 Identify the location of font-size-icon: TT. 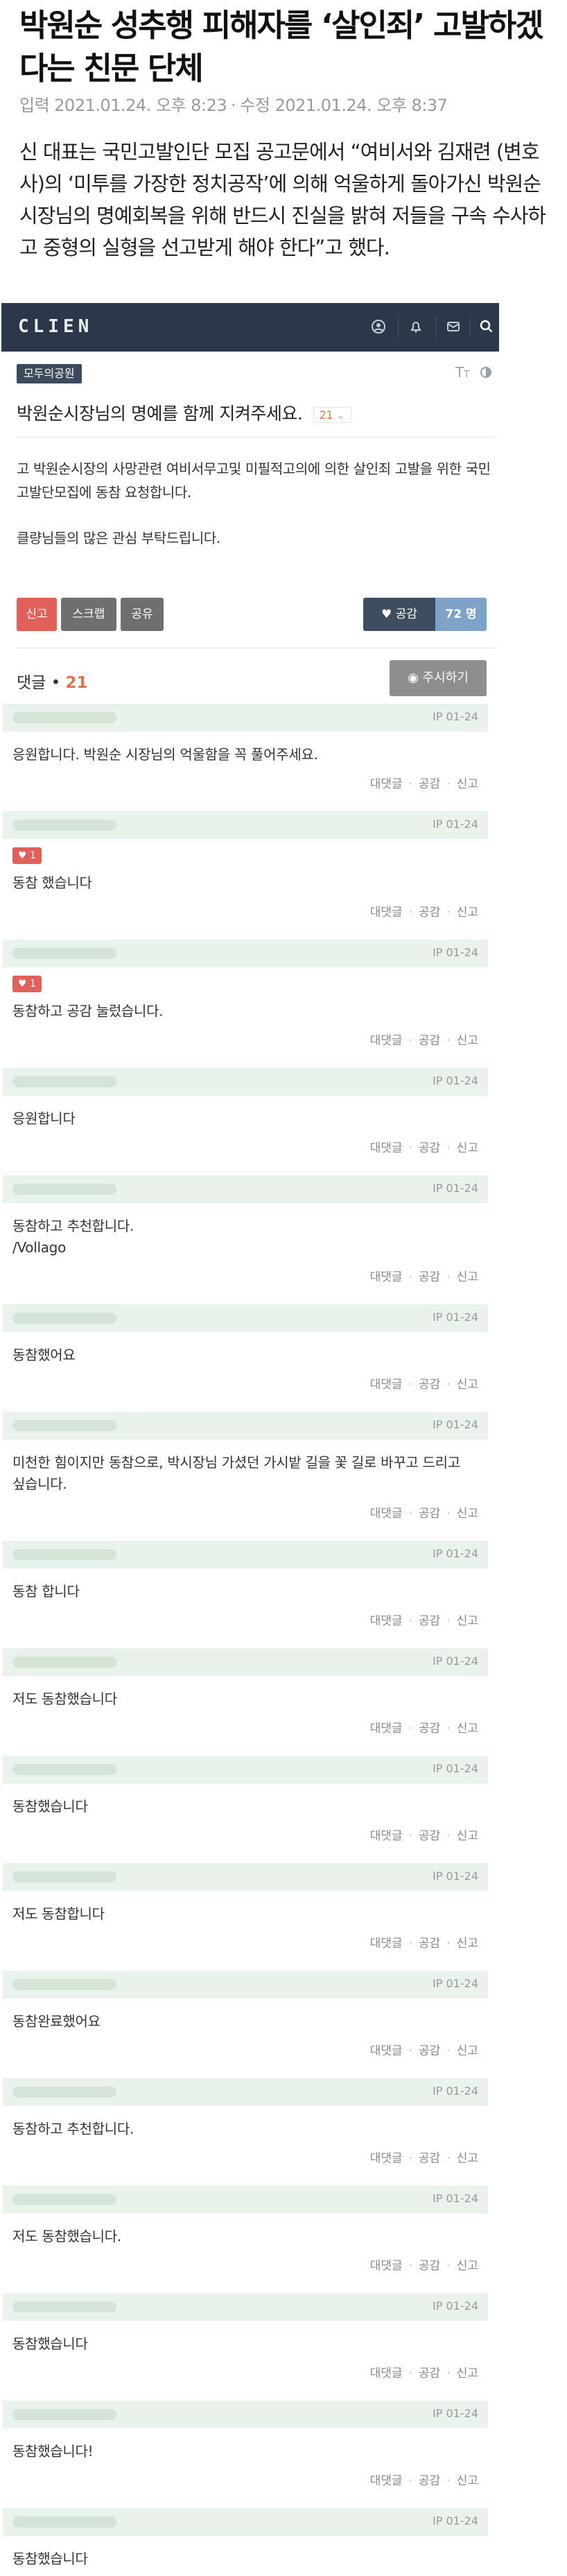
(462, 372).